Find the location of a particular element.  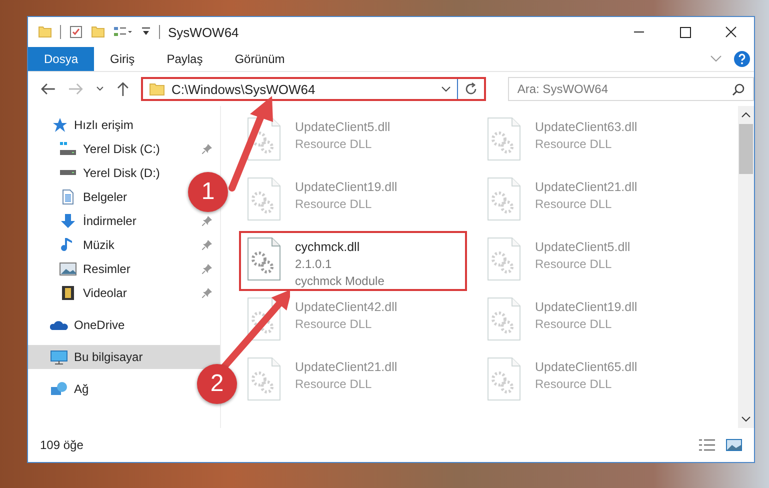

file-name: UpdateClient65.dll is located at coordinates (586, 367).